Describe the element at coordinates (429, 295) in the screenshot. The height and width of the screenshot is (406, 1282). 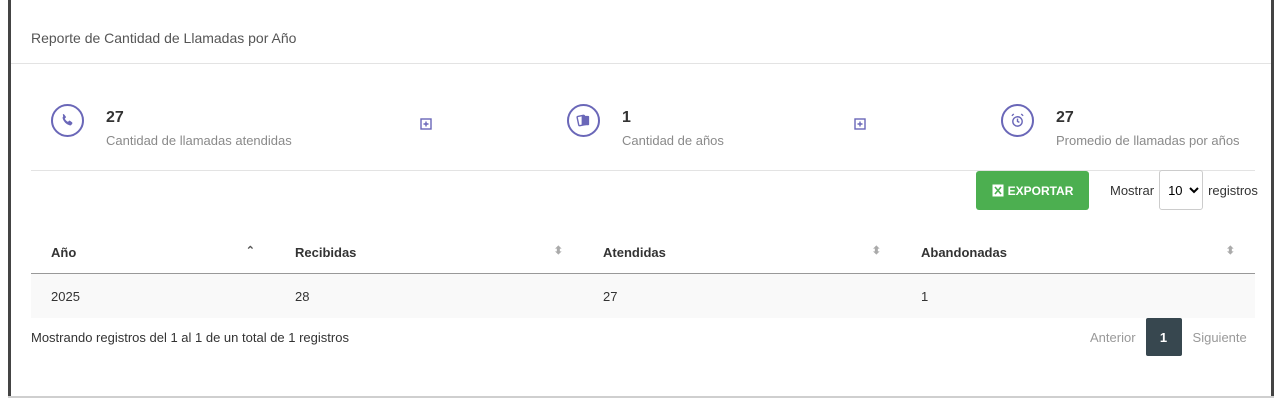
I see `cell-received: 28` at that location.